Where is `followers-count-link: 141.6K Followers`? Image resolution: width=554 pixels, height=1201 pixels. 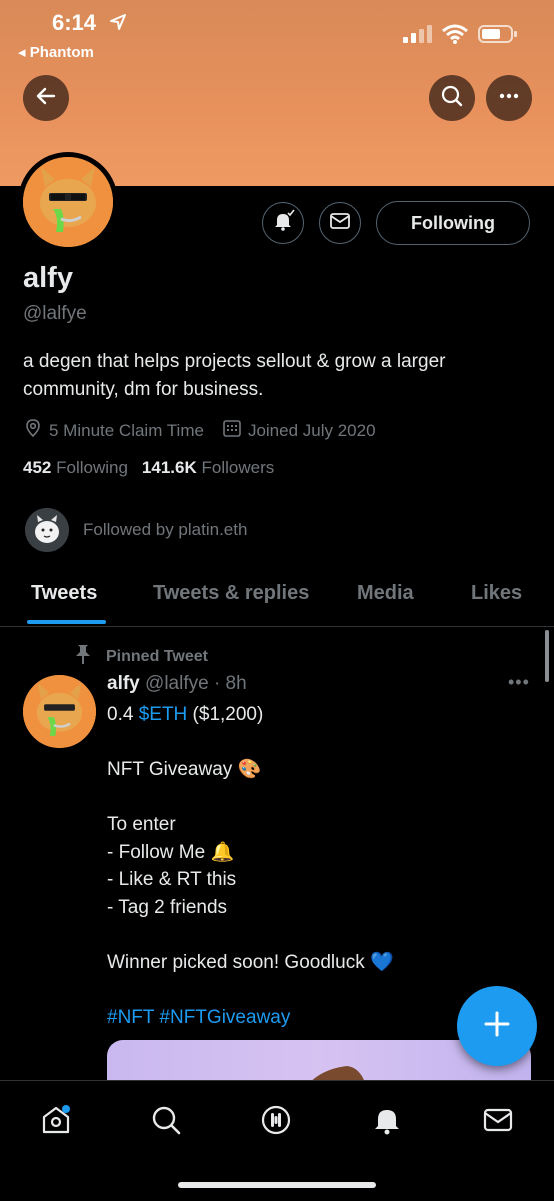 followers-count-link: 141.6K Followers is located at coordinates (208, 468).